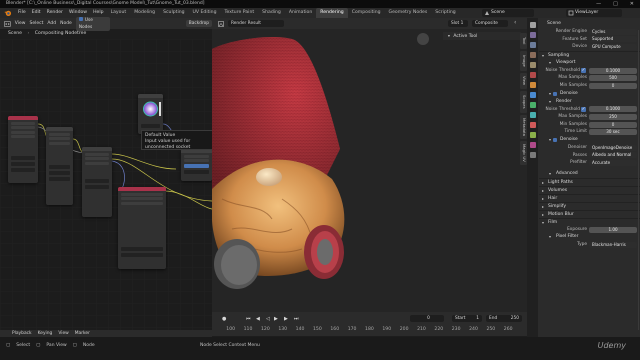 The width and height of the screenshot is (640, 360). What do you see at coordinates (36, 13) in the screenshot?
I see `menu-edit: Edit` at bounding box center [36, 13].